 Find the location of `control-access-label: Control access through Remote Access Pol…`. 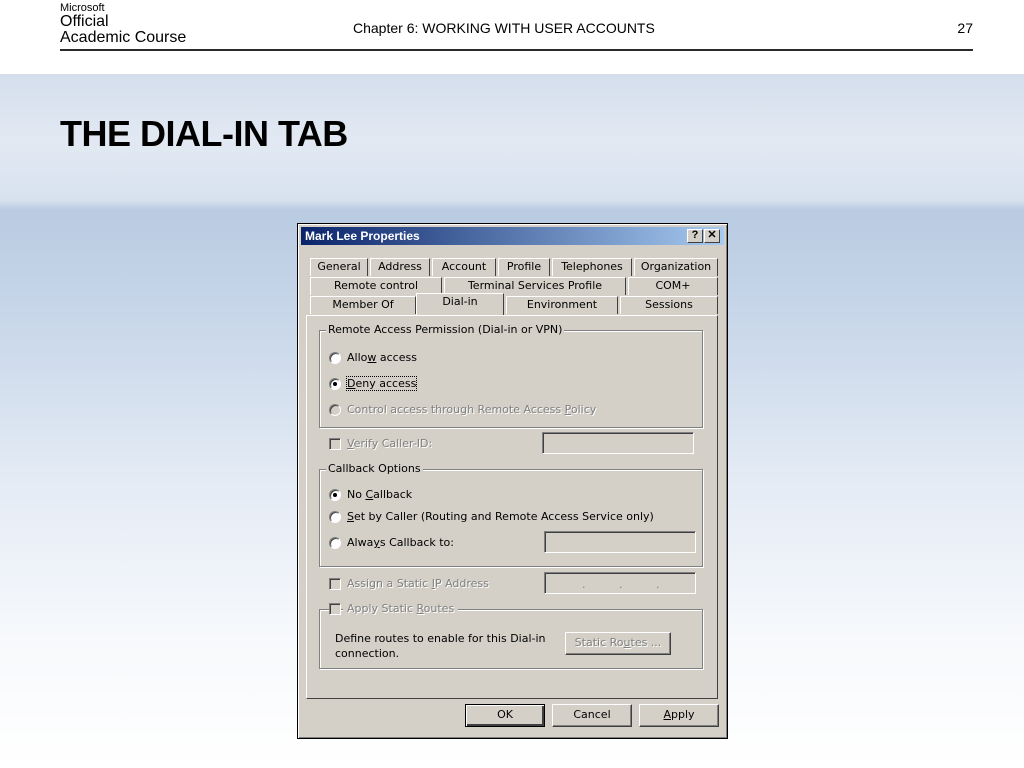

control-access-label: Control access through Remote Access Pol… is located at coordinates (471, 409).